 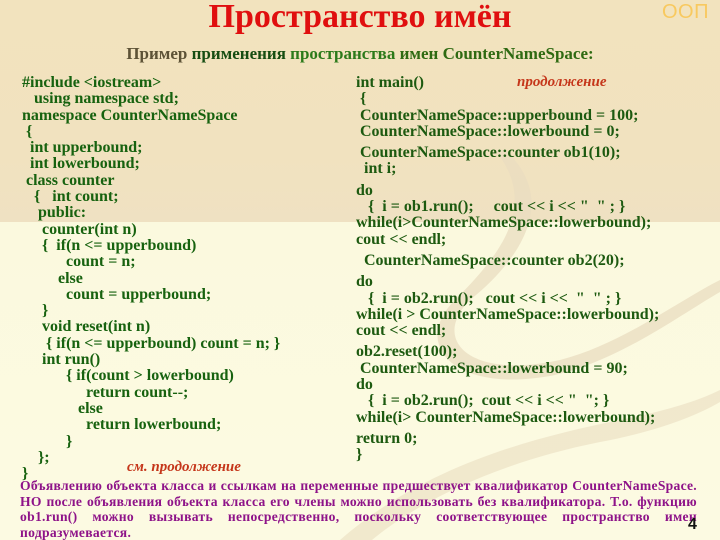 I want to click on subtitle-part-2: применения, so click(x=241, y=53).